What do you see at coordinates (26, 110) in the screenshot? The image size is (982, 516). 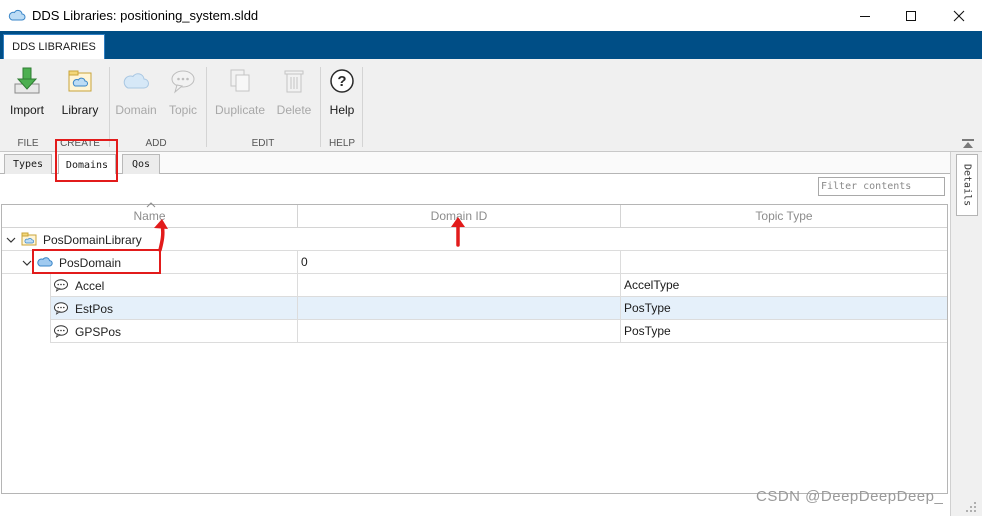 I see `import-label: Import` at bounding box center [26, 110].